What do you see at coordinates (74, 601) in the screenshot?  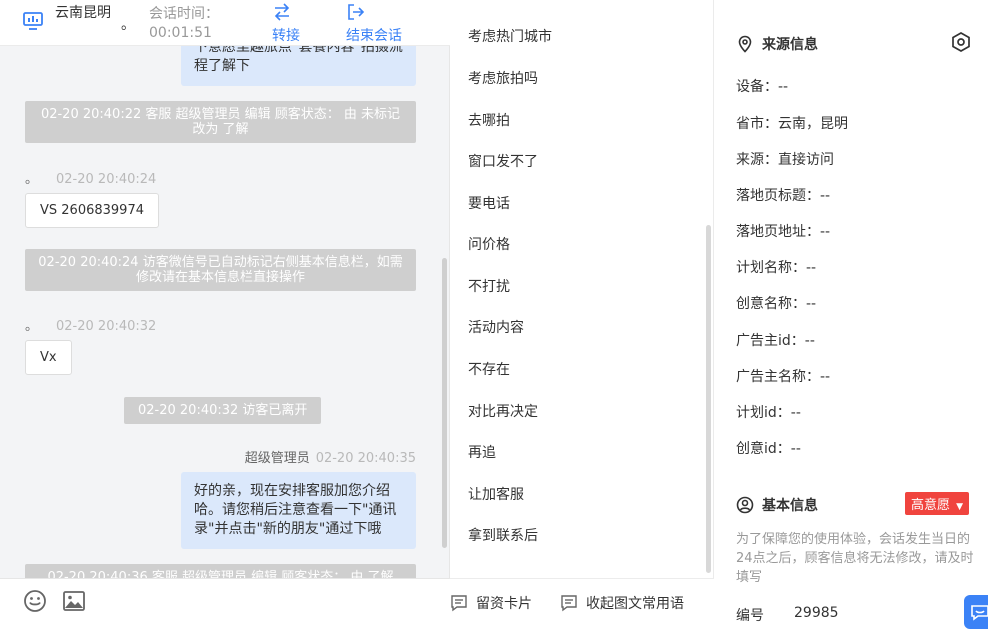 I see `image-icon` at bounding box center [74, 601].